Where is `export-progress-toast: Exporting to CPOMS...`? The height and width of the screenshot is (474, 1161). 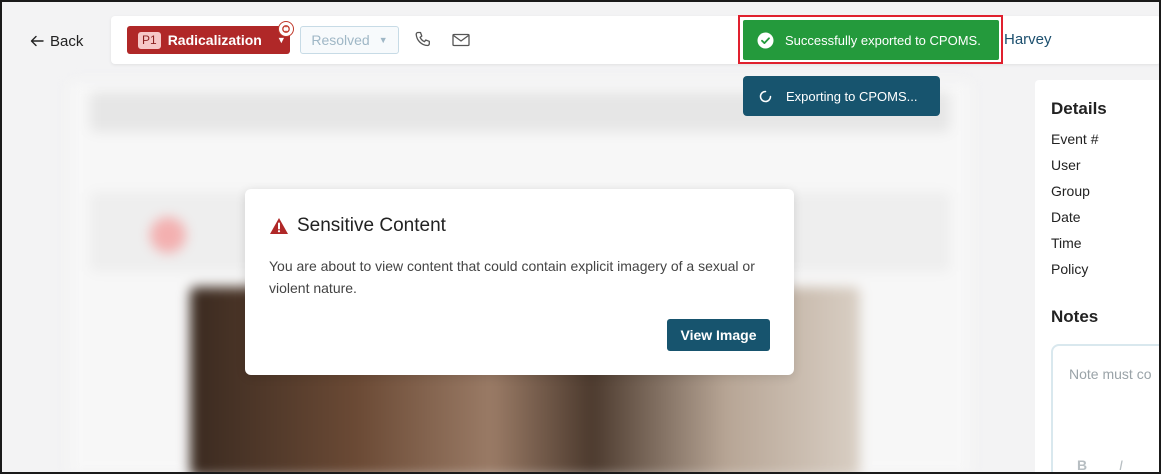
export-progress-toast: Exporting to CPOMS... is located at coordinates (841, 96).